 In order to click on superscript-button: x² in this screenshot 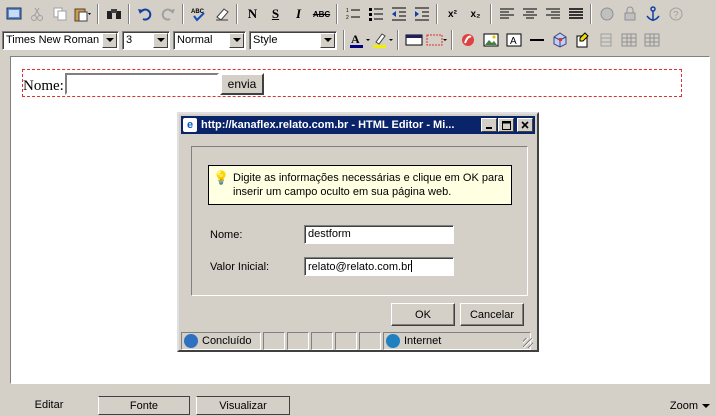, I will do `click(452, 14)`.